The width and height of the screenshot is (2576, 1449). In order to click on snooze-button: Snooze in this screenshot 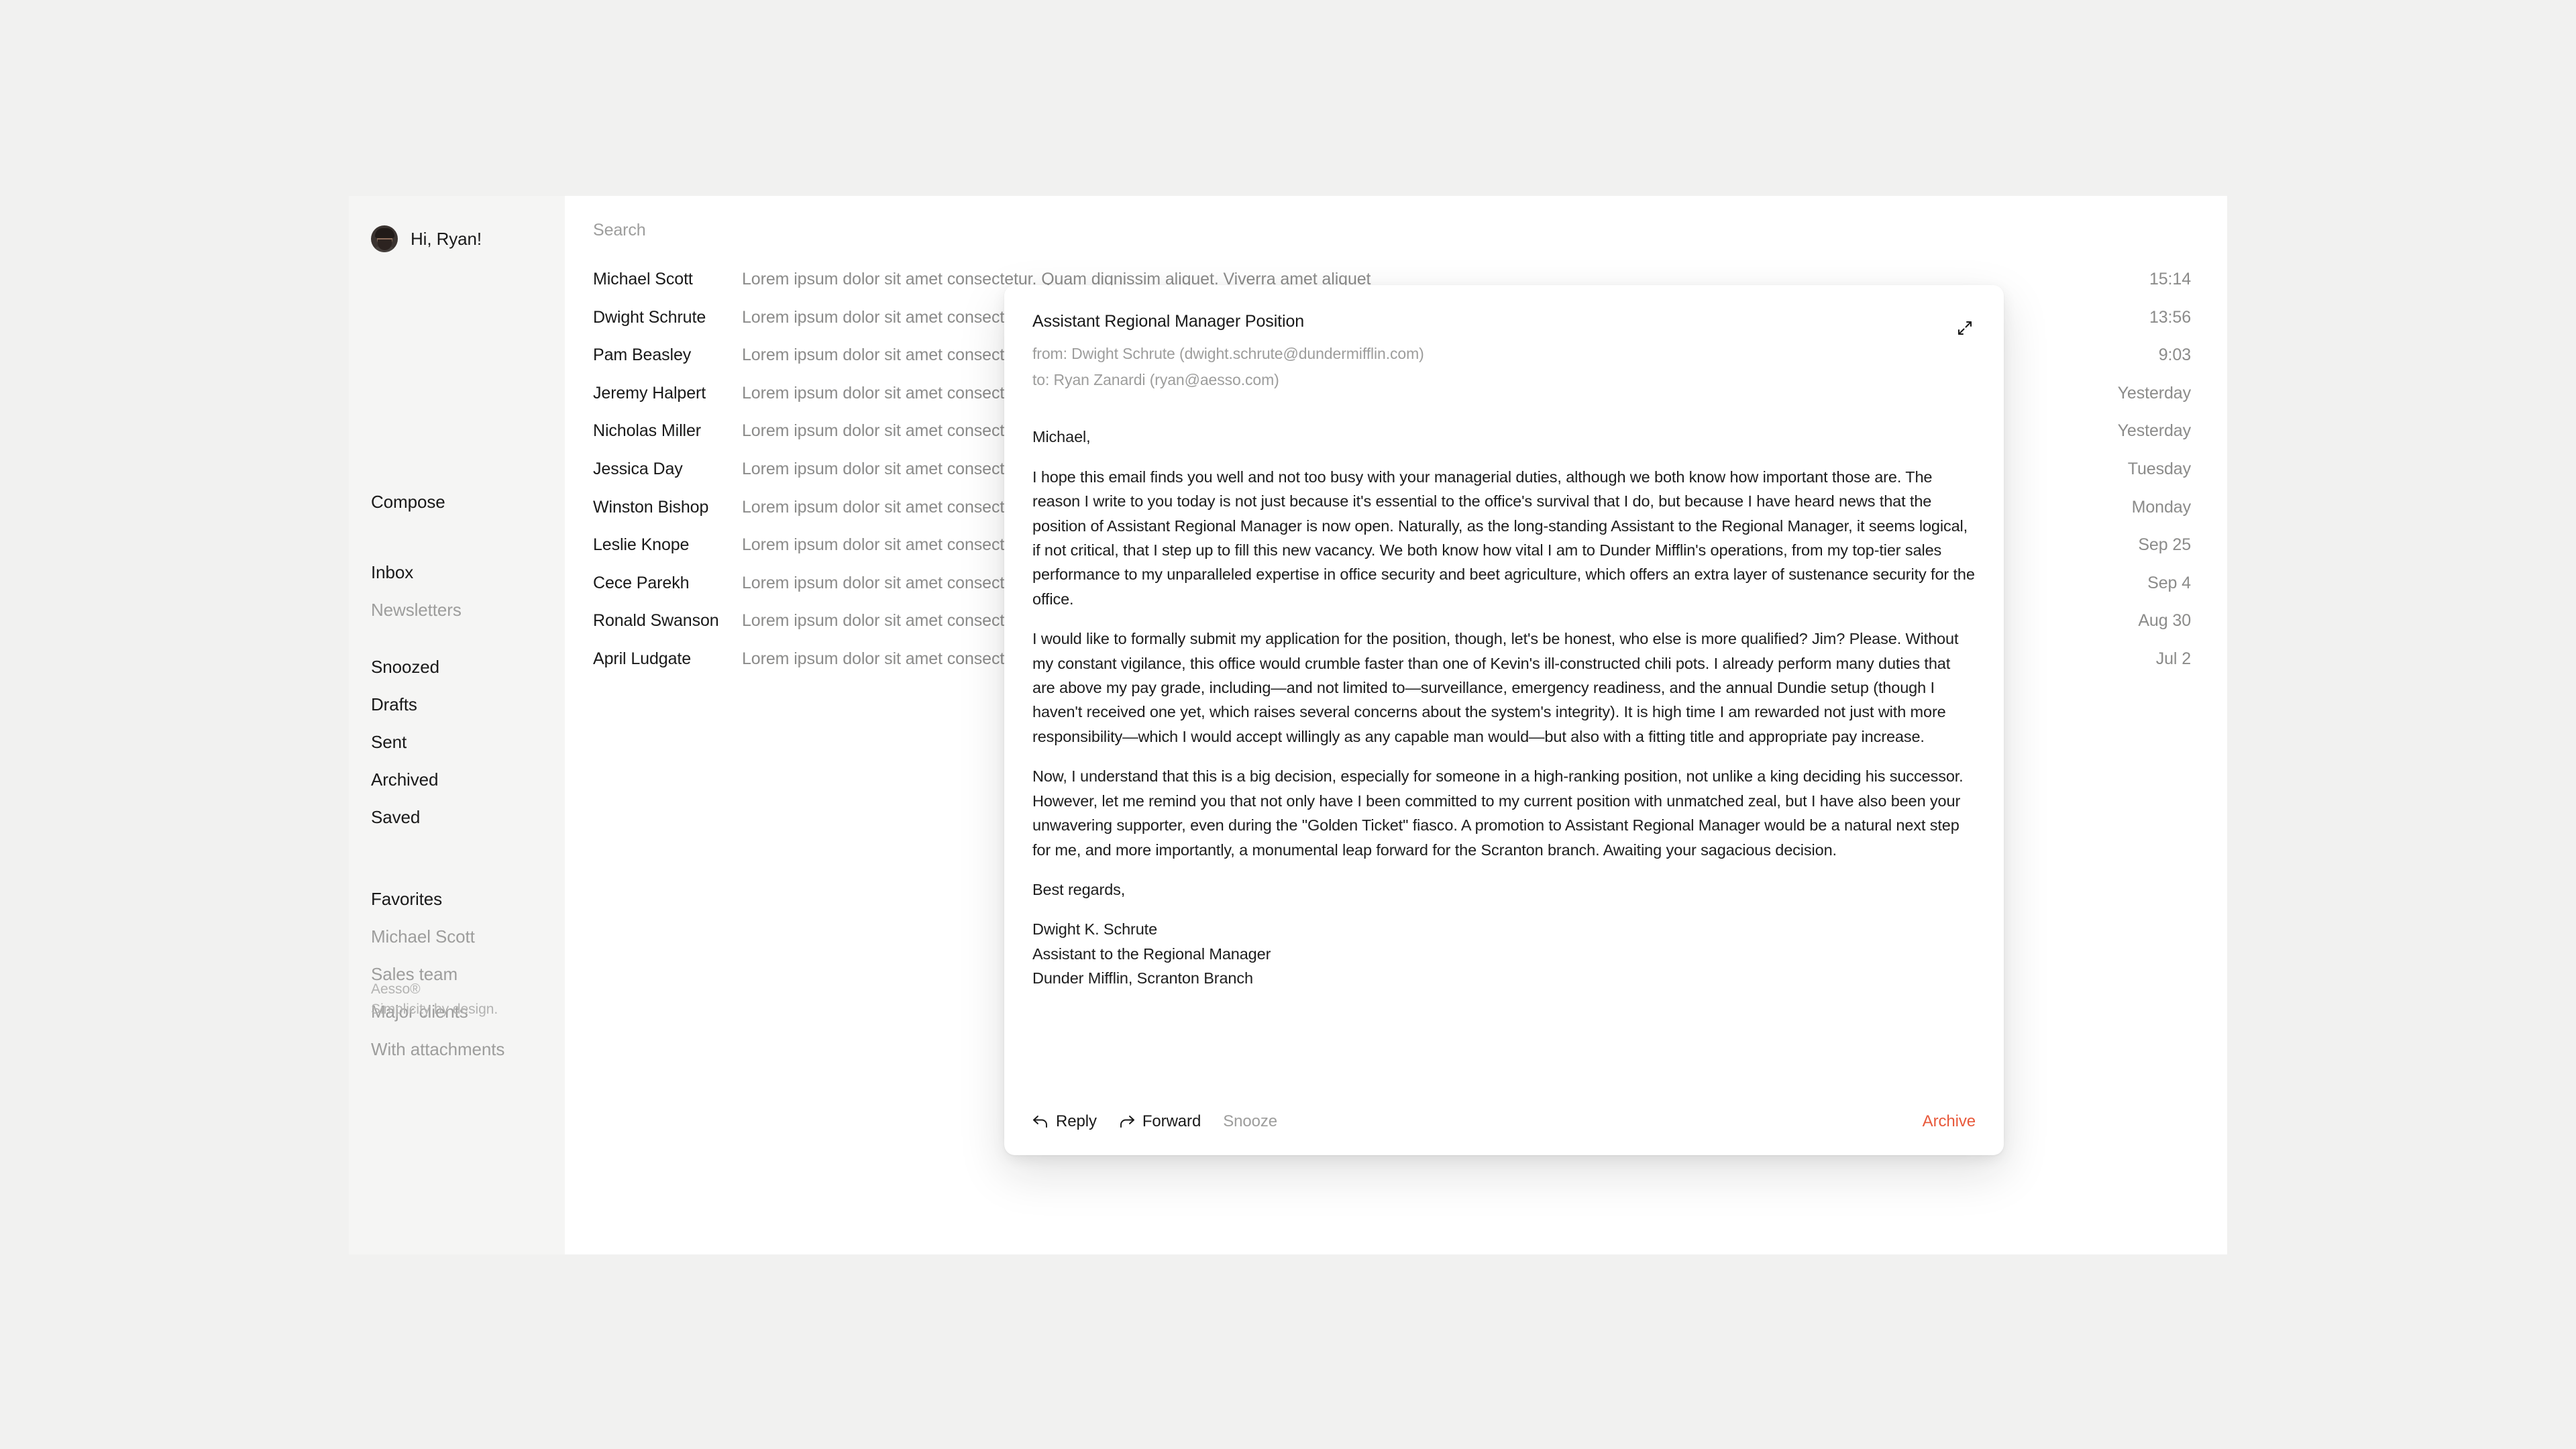, I will do `click(1250, 1121)`.